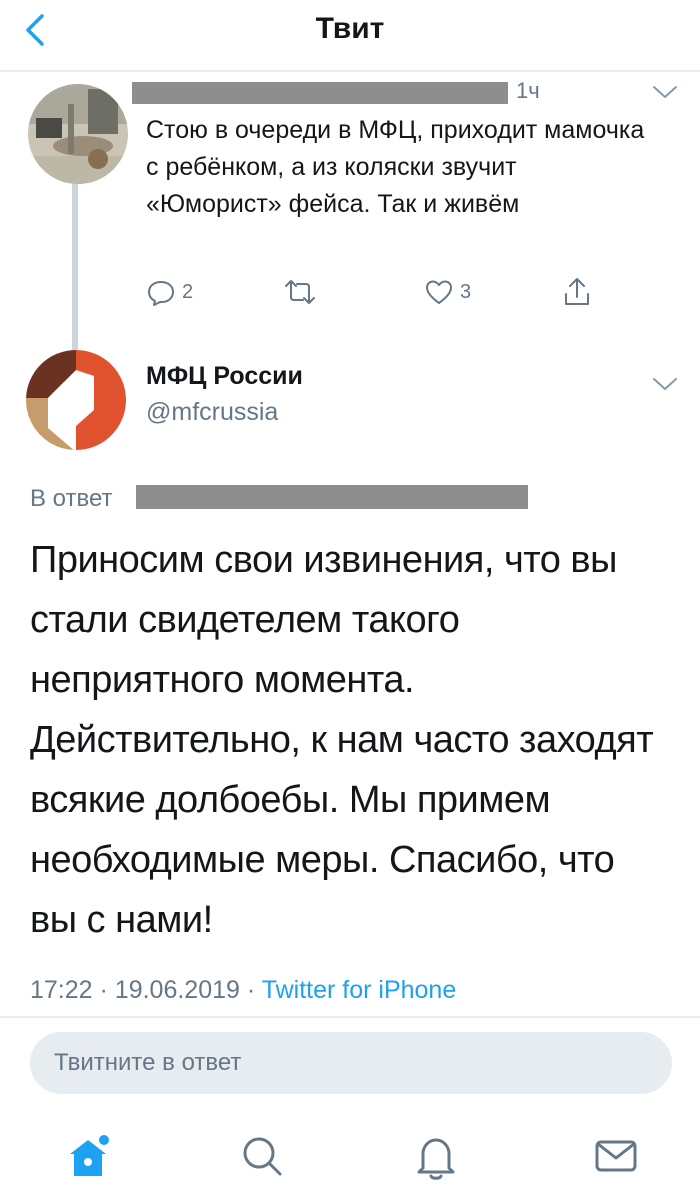  Describe the element at coordinates (224, 376) in the screenshot. I see `account-name: МФЦ России` at that location.